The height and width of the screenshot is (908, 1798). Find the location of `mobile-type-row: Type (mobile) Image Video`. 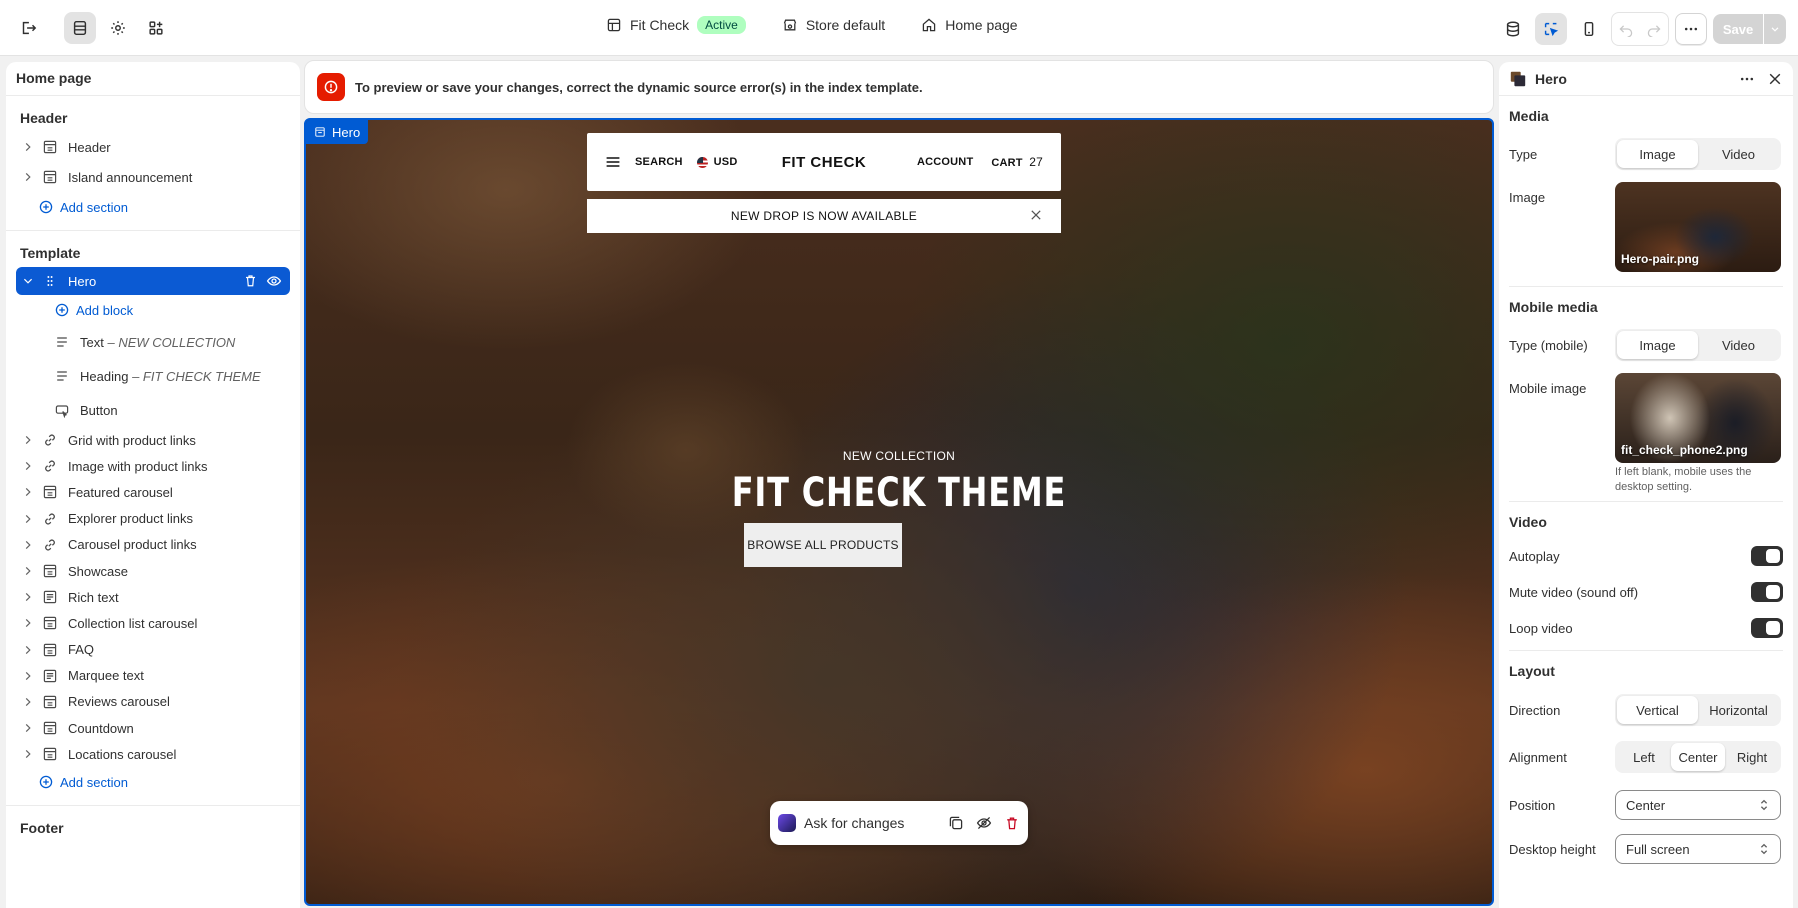

mobile-type-row: Type (mobile) Image Video is located at coordinates (1646, 345).